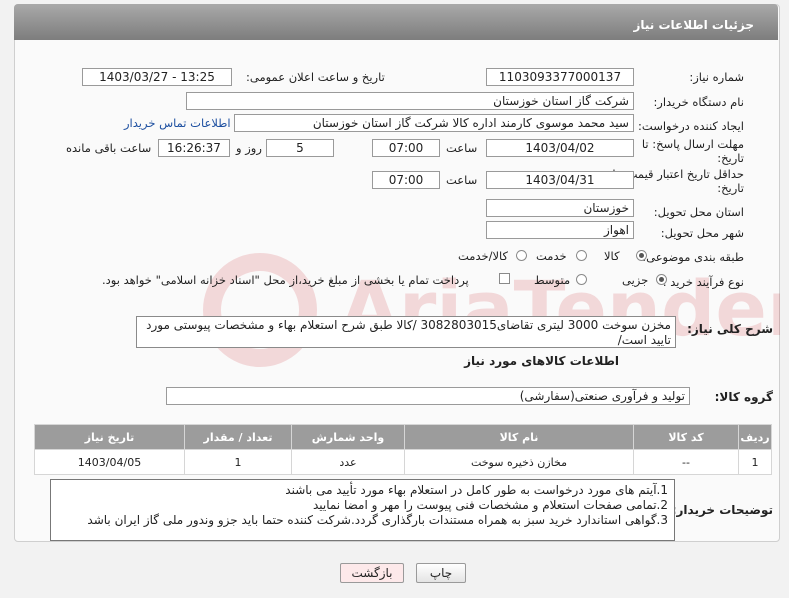 The height and width of the screenshot is (598, 789). What do you see at coordinates (641, 255) in the screenshot?
I see `category-radio-goods` at bounding box center [641, 255].